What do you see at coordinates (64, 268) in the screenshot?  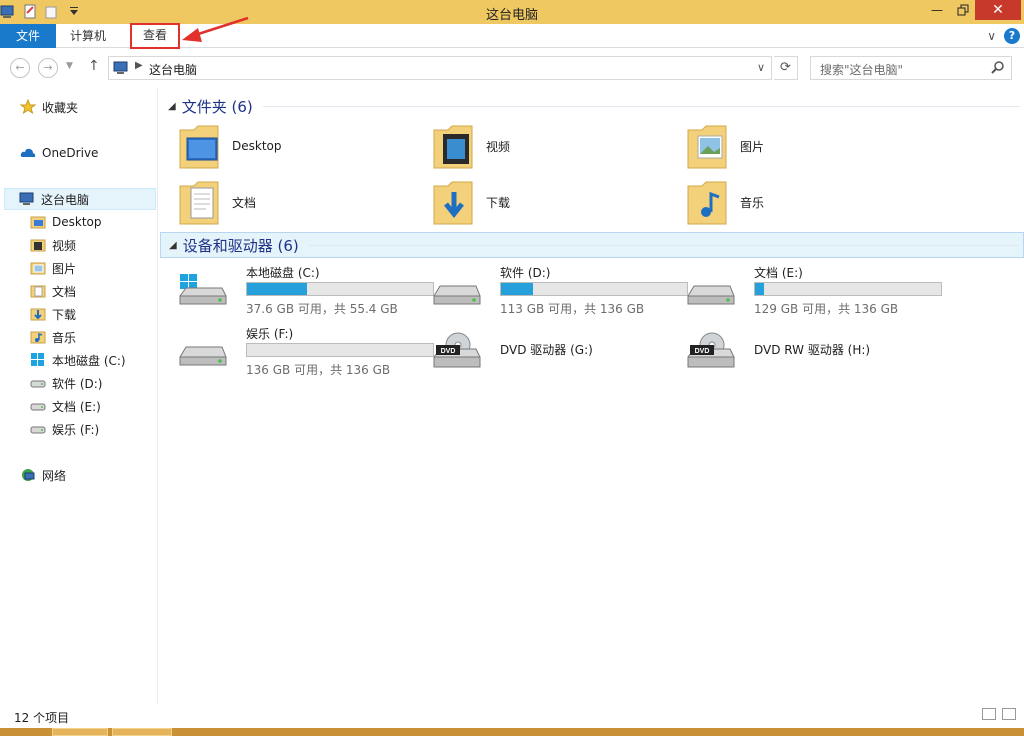 I see `sidebar-item-label: 图片` at bounding box center [64, 268].